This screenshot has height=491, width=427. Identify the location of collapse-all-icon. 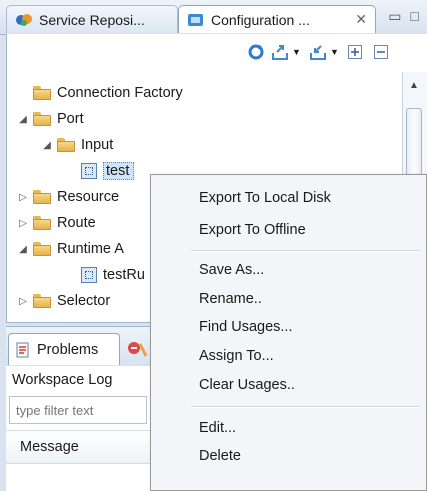
(381, 52).